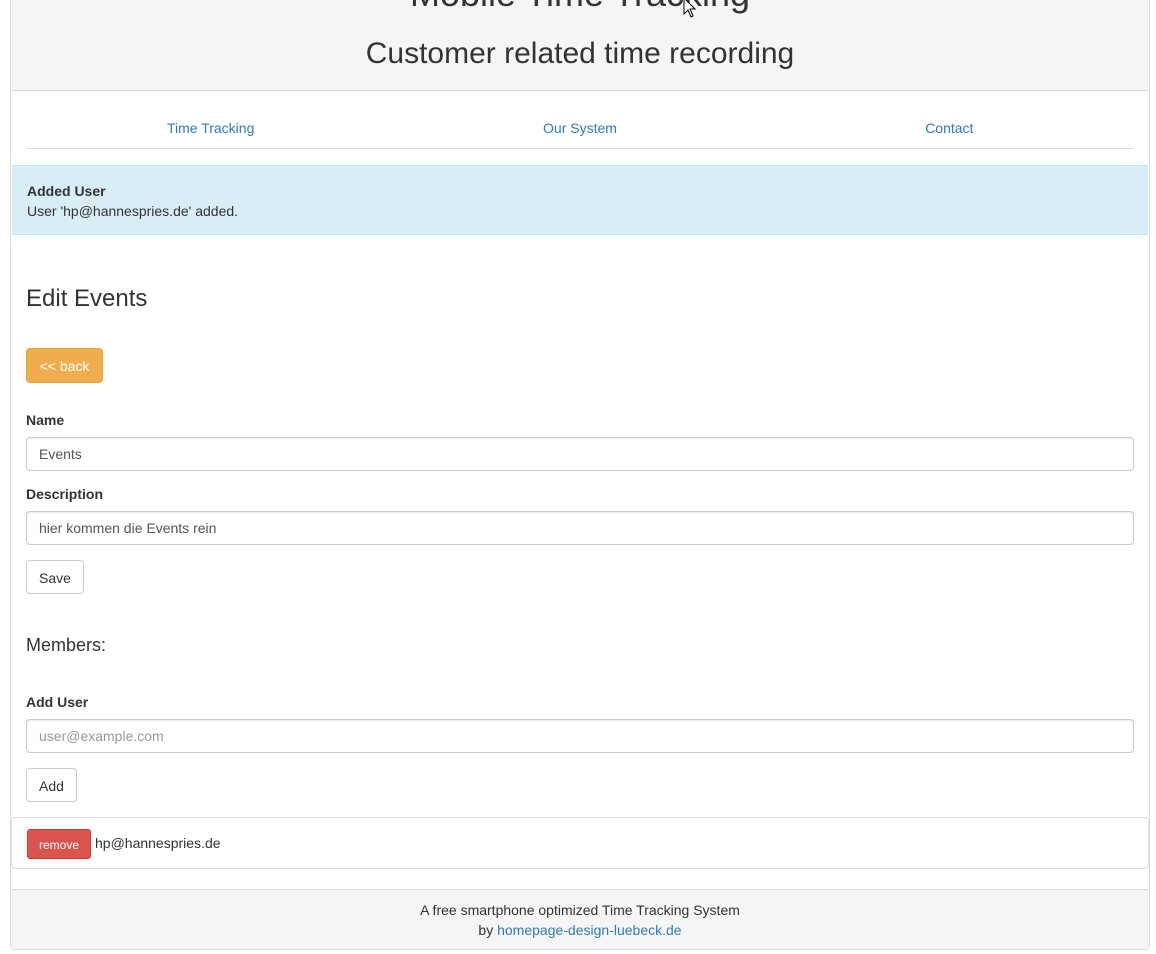 The width and height of the screenshot is (1156, 954). Describe the element at coordinates (949, 128) in the screenshot. I see `nav-item-contact: Contact` at that location.